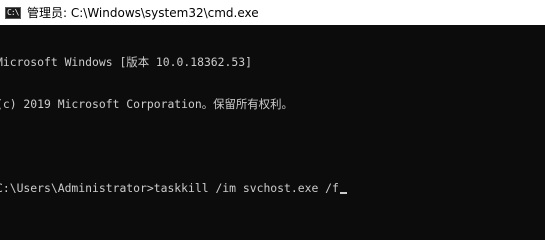 Image resolution: width=545 pixels, height=240 pixels. I want to click on cmd-icon-glyph: C:\, so click(13, 12).